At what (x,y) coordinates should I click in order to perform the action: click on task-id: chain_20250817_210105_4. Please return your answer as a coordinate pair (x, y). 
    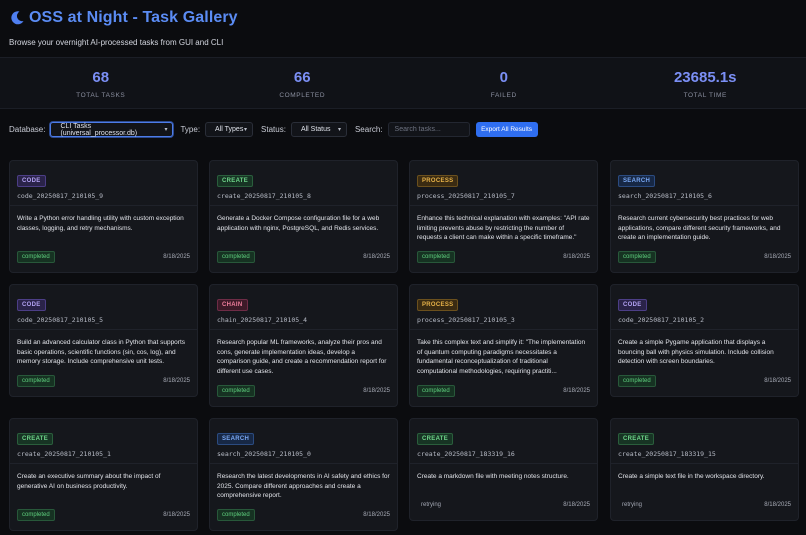
    Looking at the image, I should click on (262, 320).